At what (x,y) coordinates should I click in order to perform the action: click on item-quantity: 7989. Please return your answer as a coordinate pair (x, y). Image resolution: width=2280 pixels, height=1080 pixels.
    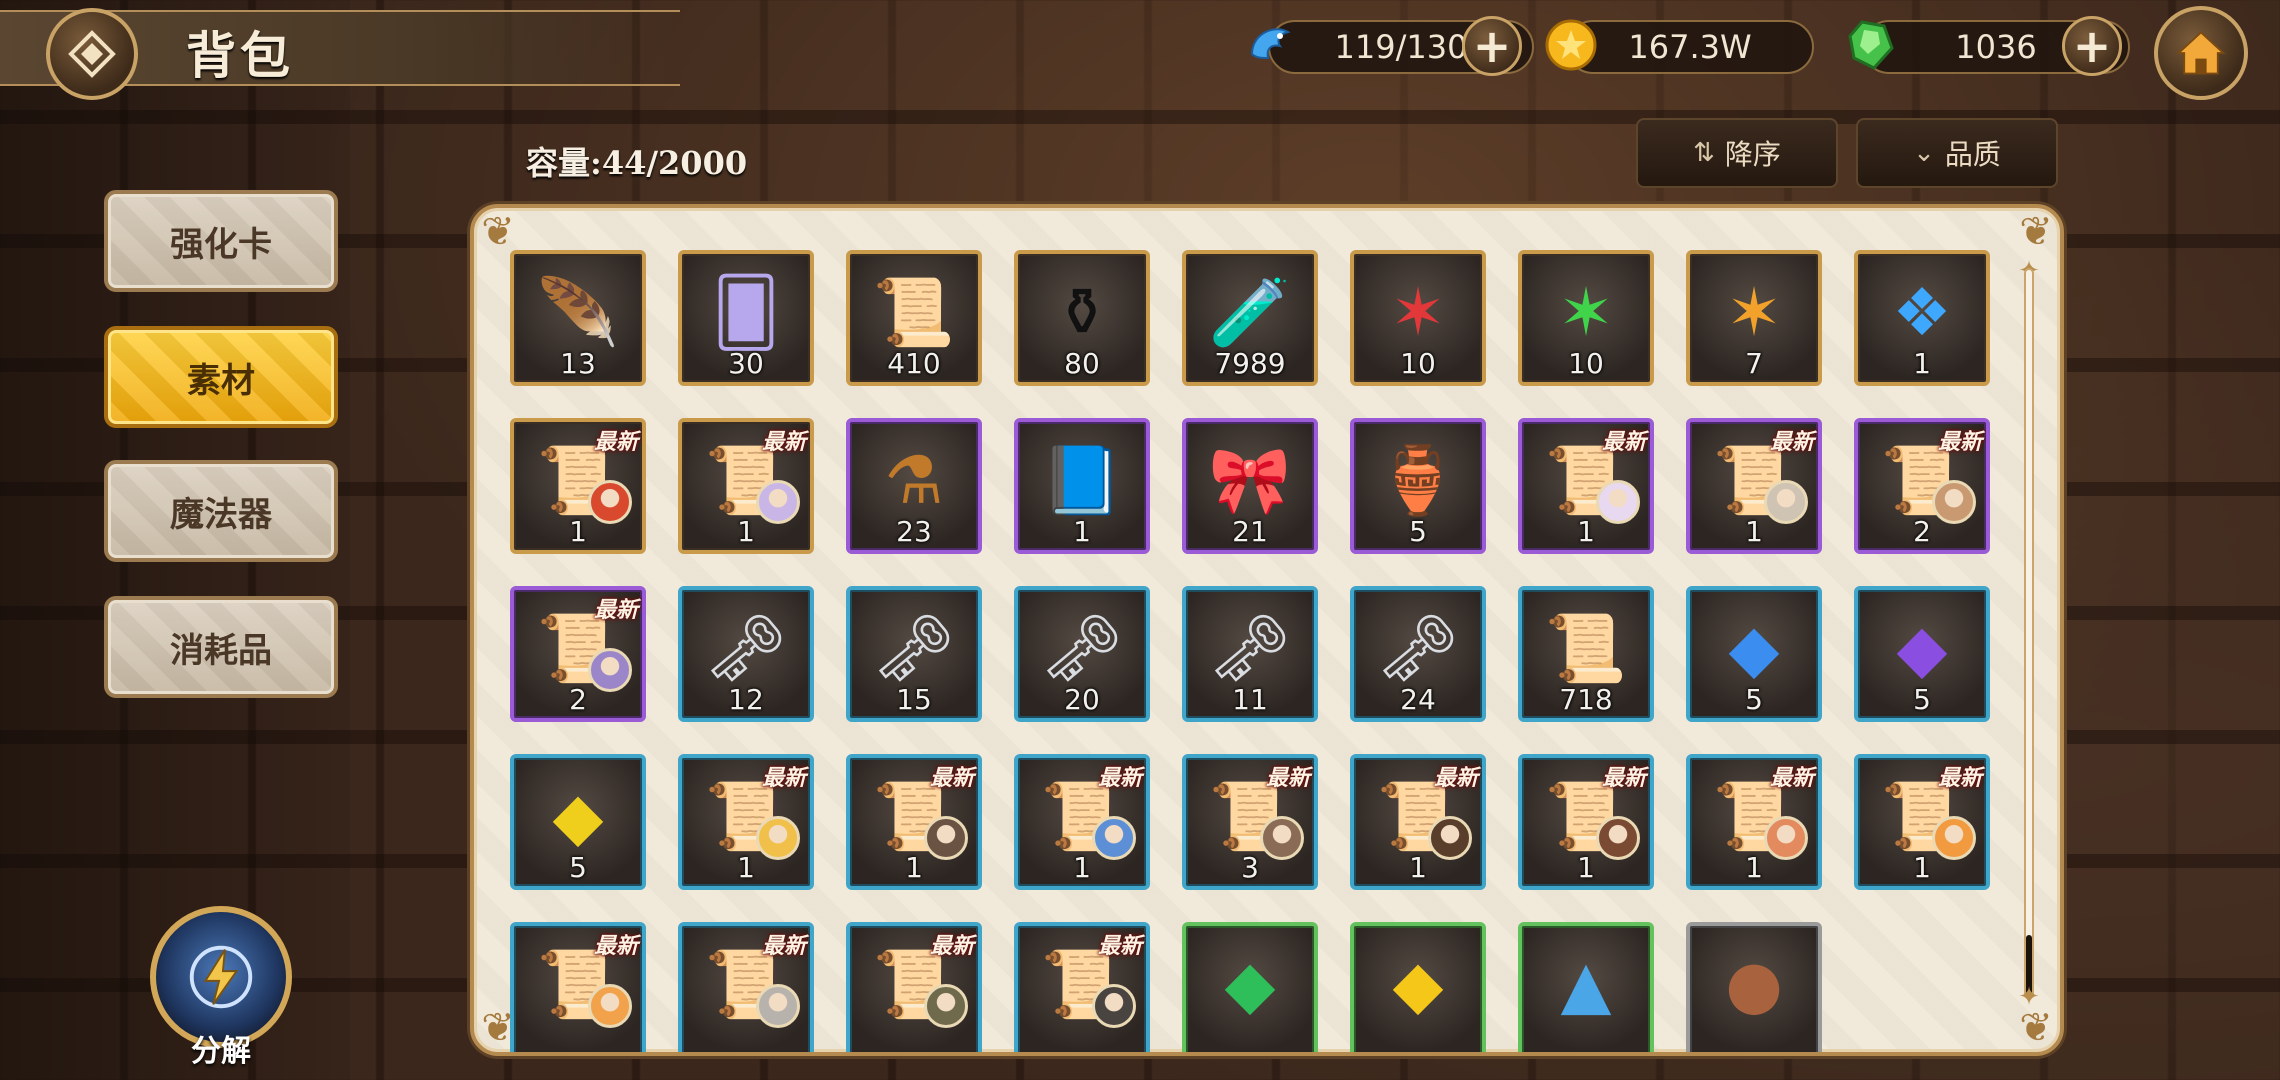
    Looking at the image, I should click on (1250, 363).